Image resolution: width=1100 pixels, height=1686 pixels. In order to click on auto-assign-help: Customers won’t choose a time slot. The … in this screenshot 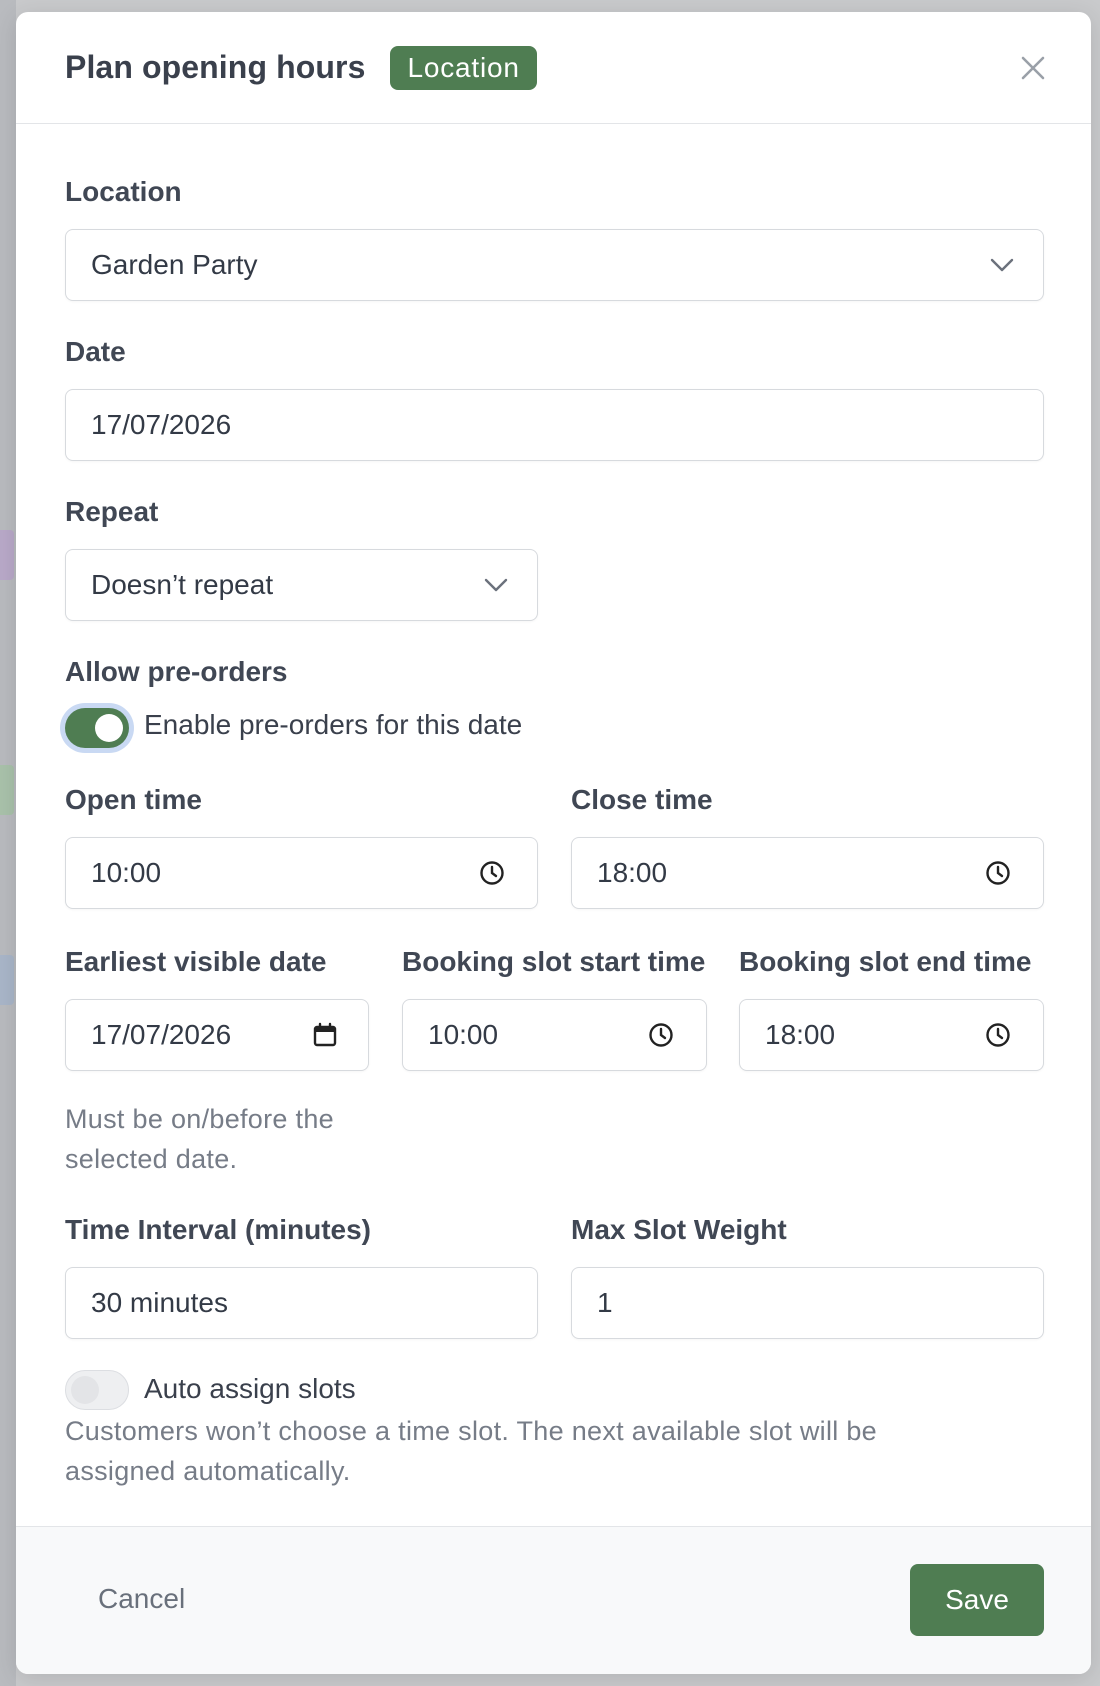, I will do `click(471, 1451)`.